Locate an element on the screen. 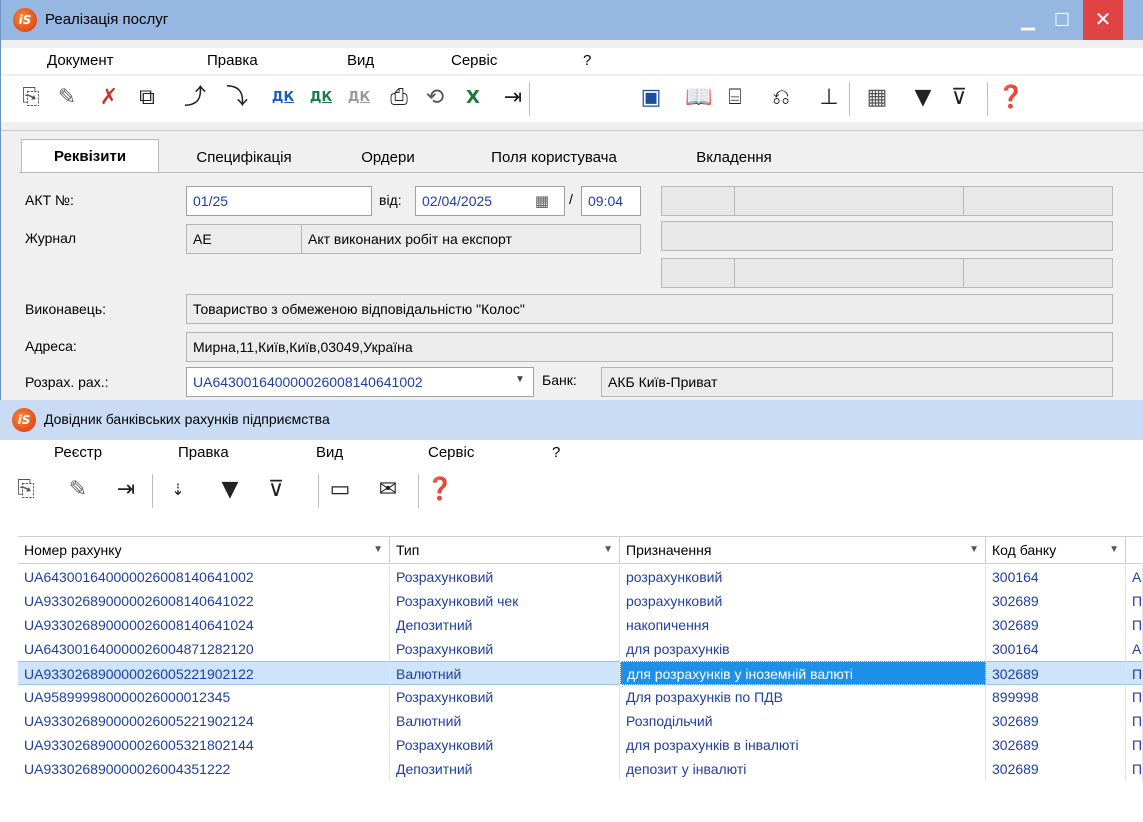 Image resolution: width=1143 pixels, height=822 pixels. book-icon: 📖 is located at coordinates (699, 98).